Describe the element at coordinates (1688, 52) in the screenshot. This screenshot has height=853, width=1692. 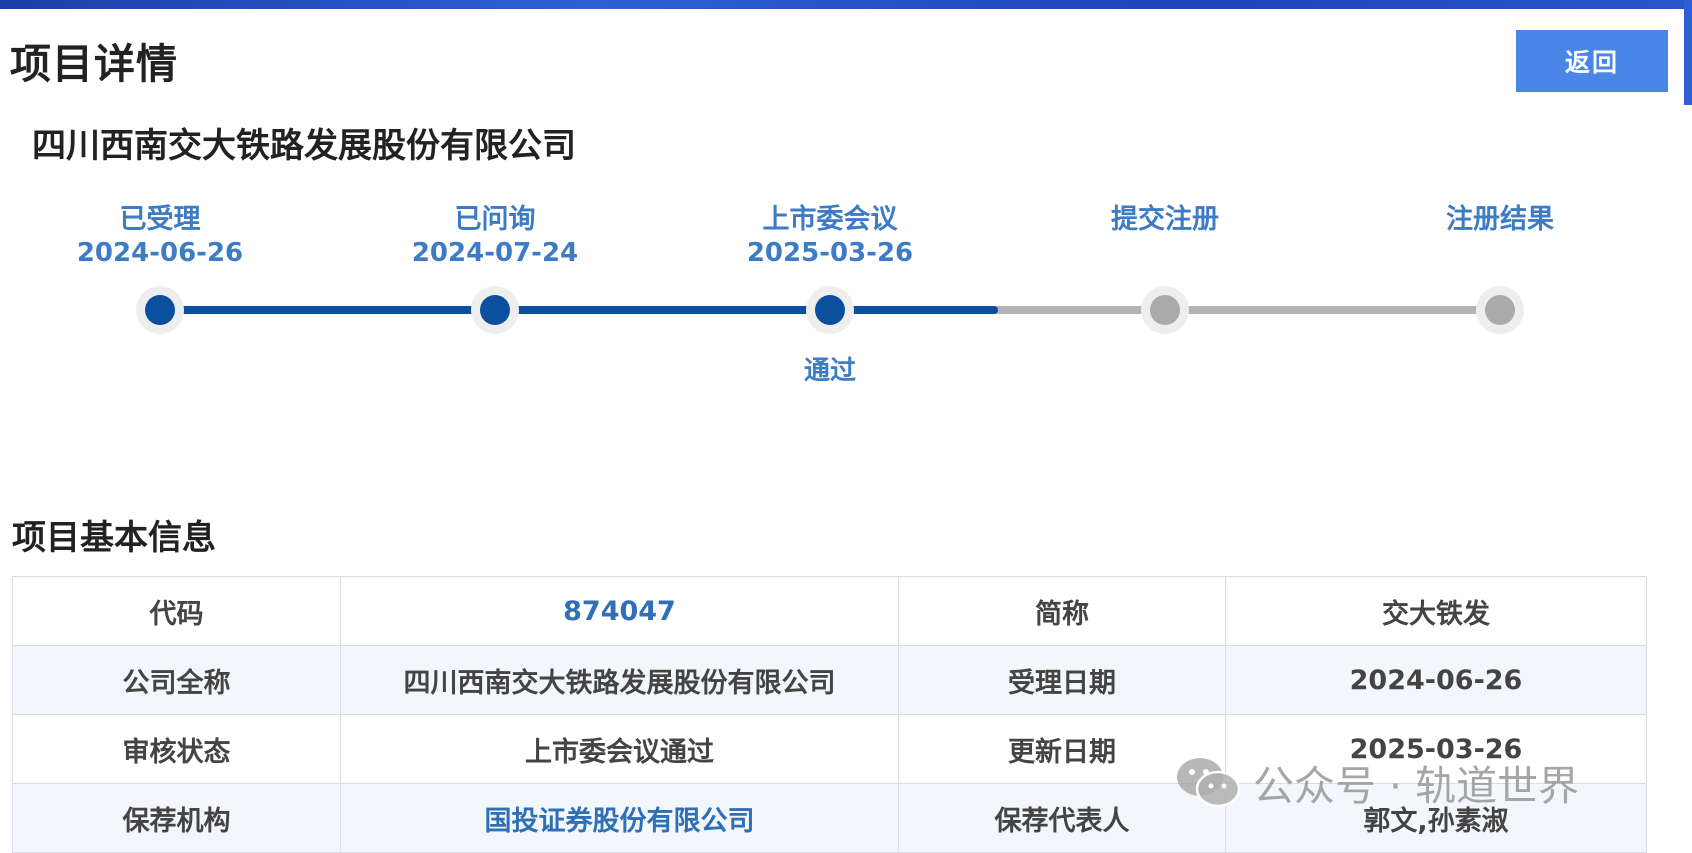
I see `right-accent-bar` at that location.